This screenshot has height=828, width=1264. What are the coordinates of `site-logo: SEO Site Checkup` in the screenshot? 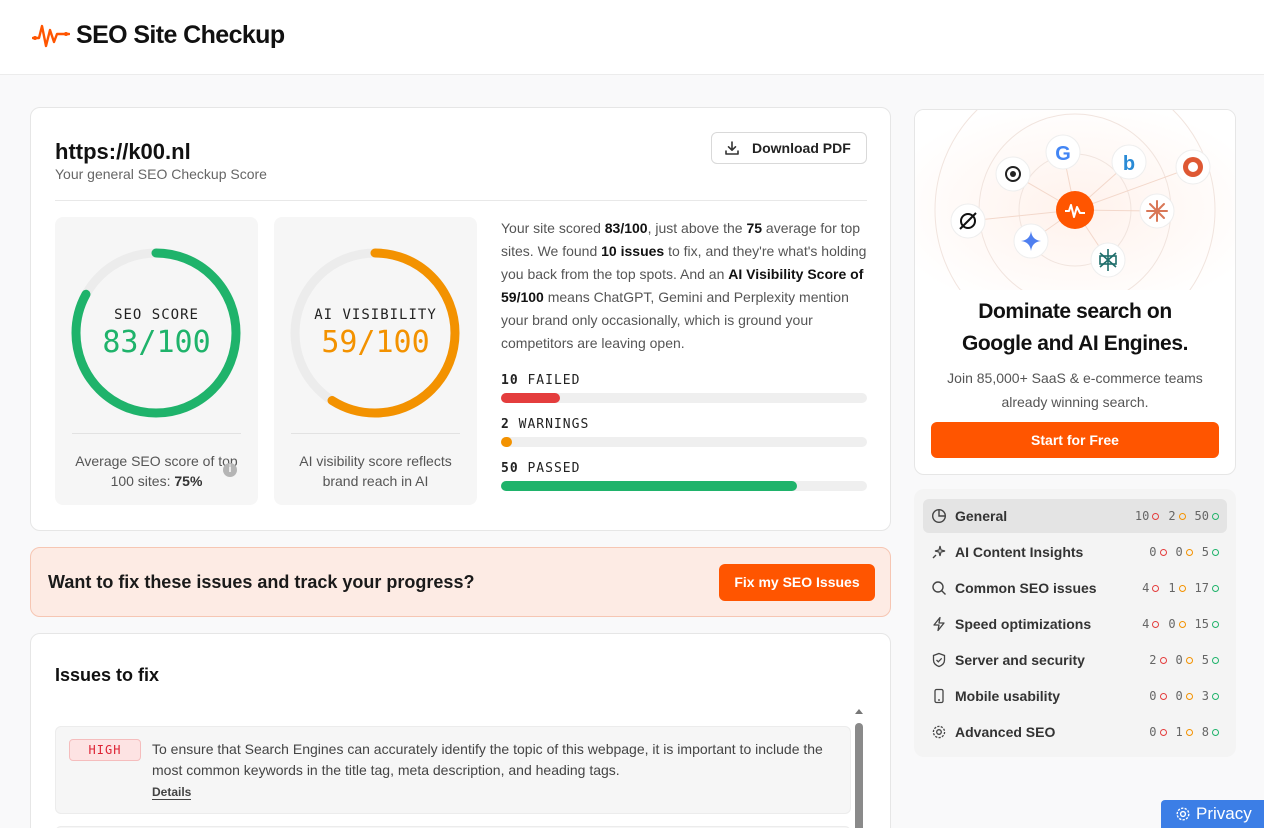 It's located at (158, 35).